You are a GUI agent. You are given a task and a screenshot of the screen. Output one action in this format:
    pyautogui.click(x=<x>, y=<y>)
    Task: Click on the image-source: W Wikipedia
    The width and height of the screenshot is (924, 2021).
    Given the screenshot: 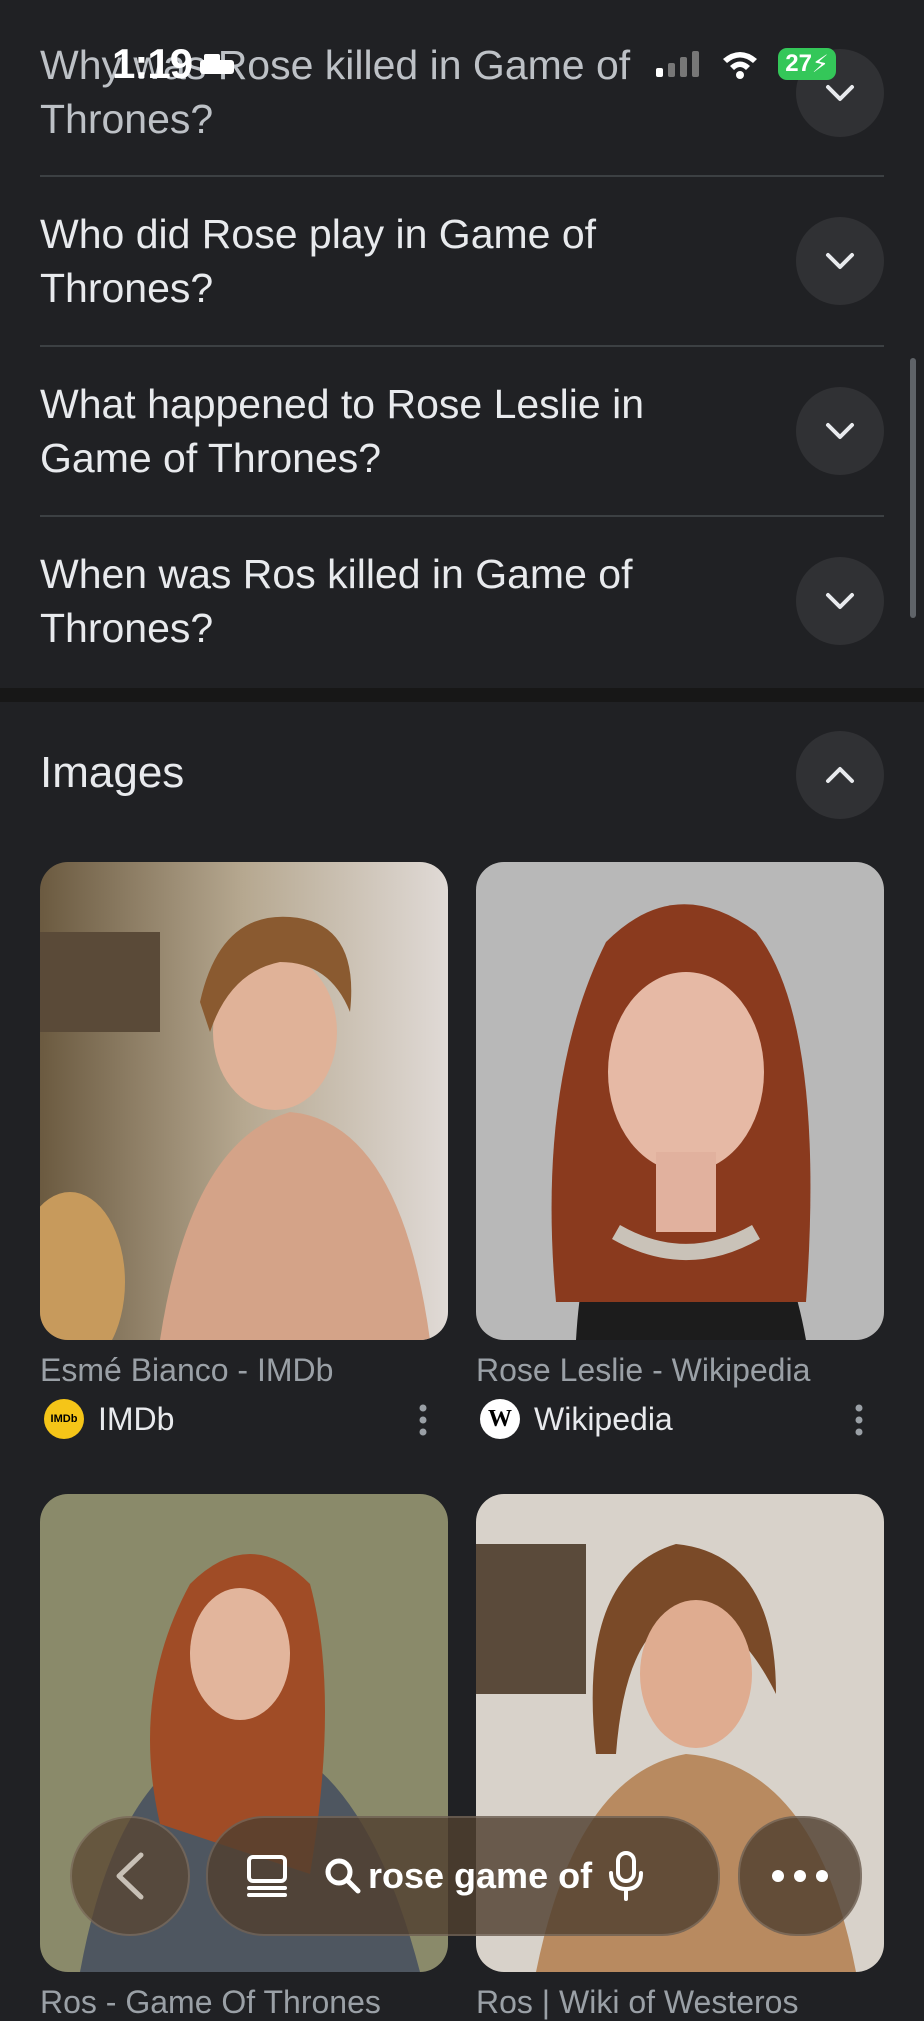 What is the action you would take?
    pyautogui.click(x=680, y=1419)
    